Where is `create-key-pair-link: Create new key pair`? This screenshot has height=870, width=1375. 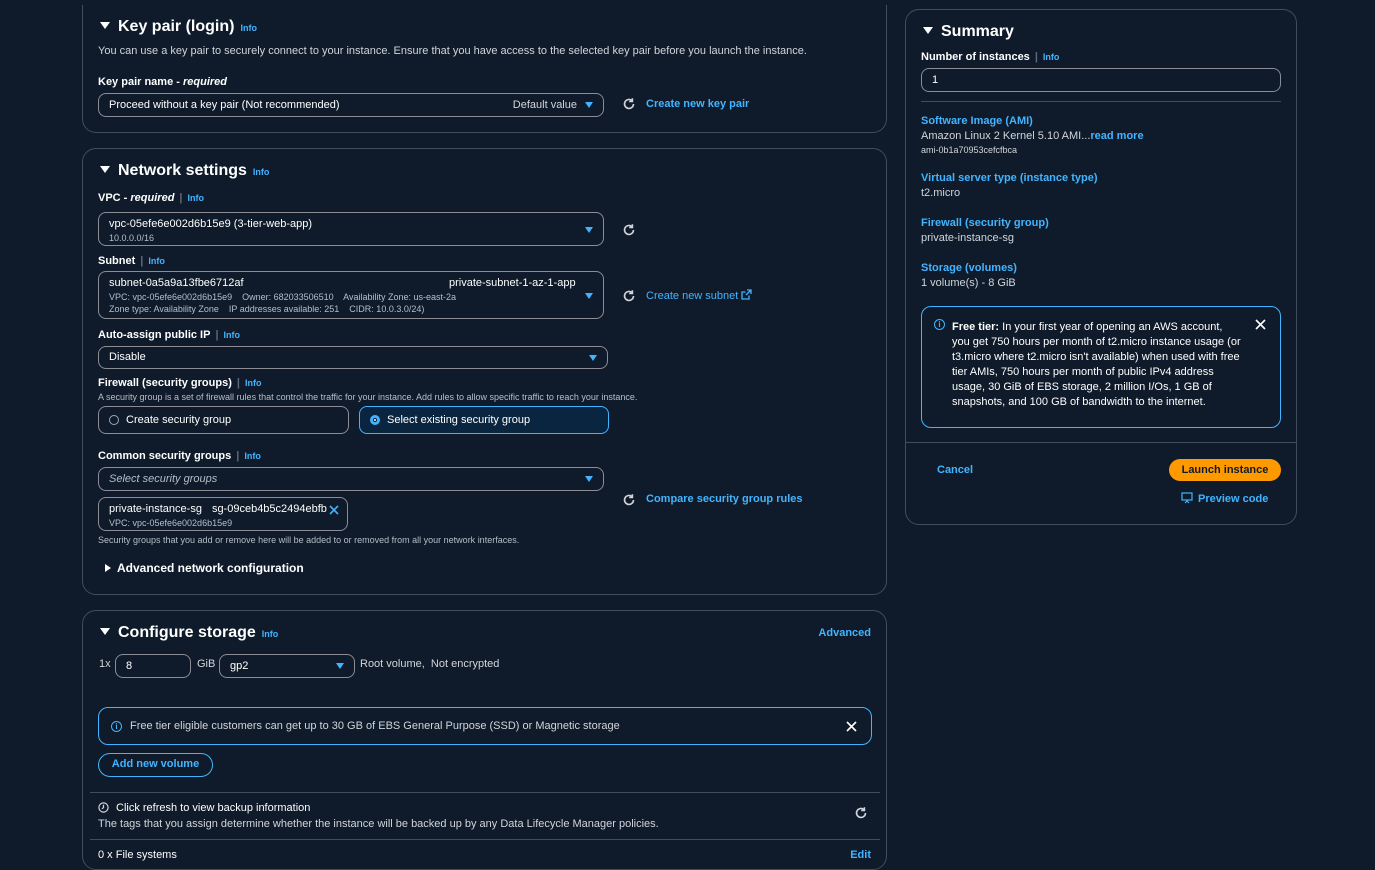
create-key-pair-link: Create new key pair is located at coordinates (697, 104).